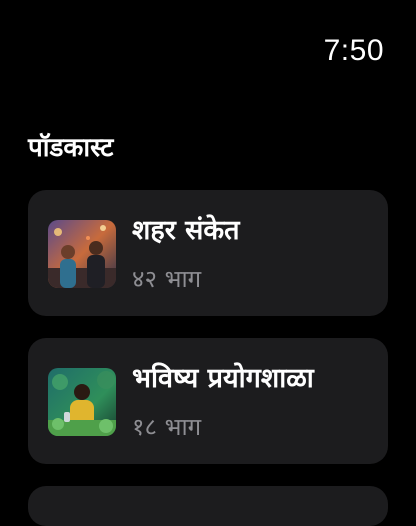 The width and height of the screenshot is (416, 526). What do you see at coordinates (71, 148) in the screenshot?
I see `page-title: पॉडकास्ट` at bounding box center [71, 148].